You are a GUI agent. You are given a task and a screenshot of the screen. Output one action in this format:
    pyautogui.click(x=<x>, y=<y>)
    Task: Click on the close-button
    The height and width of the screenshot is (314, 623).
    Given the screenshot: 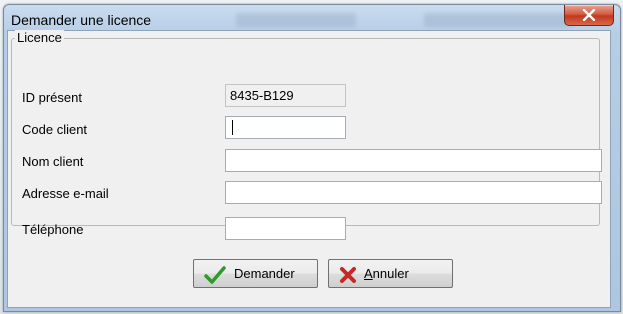 What is the action you would take?
    pyautogui.click(x=589, y=15)
    